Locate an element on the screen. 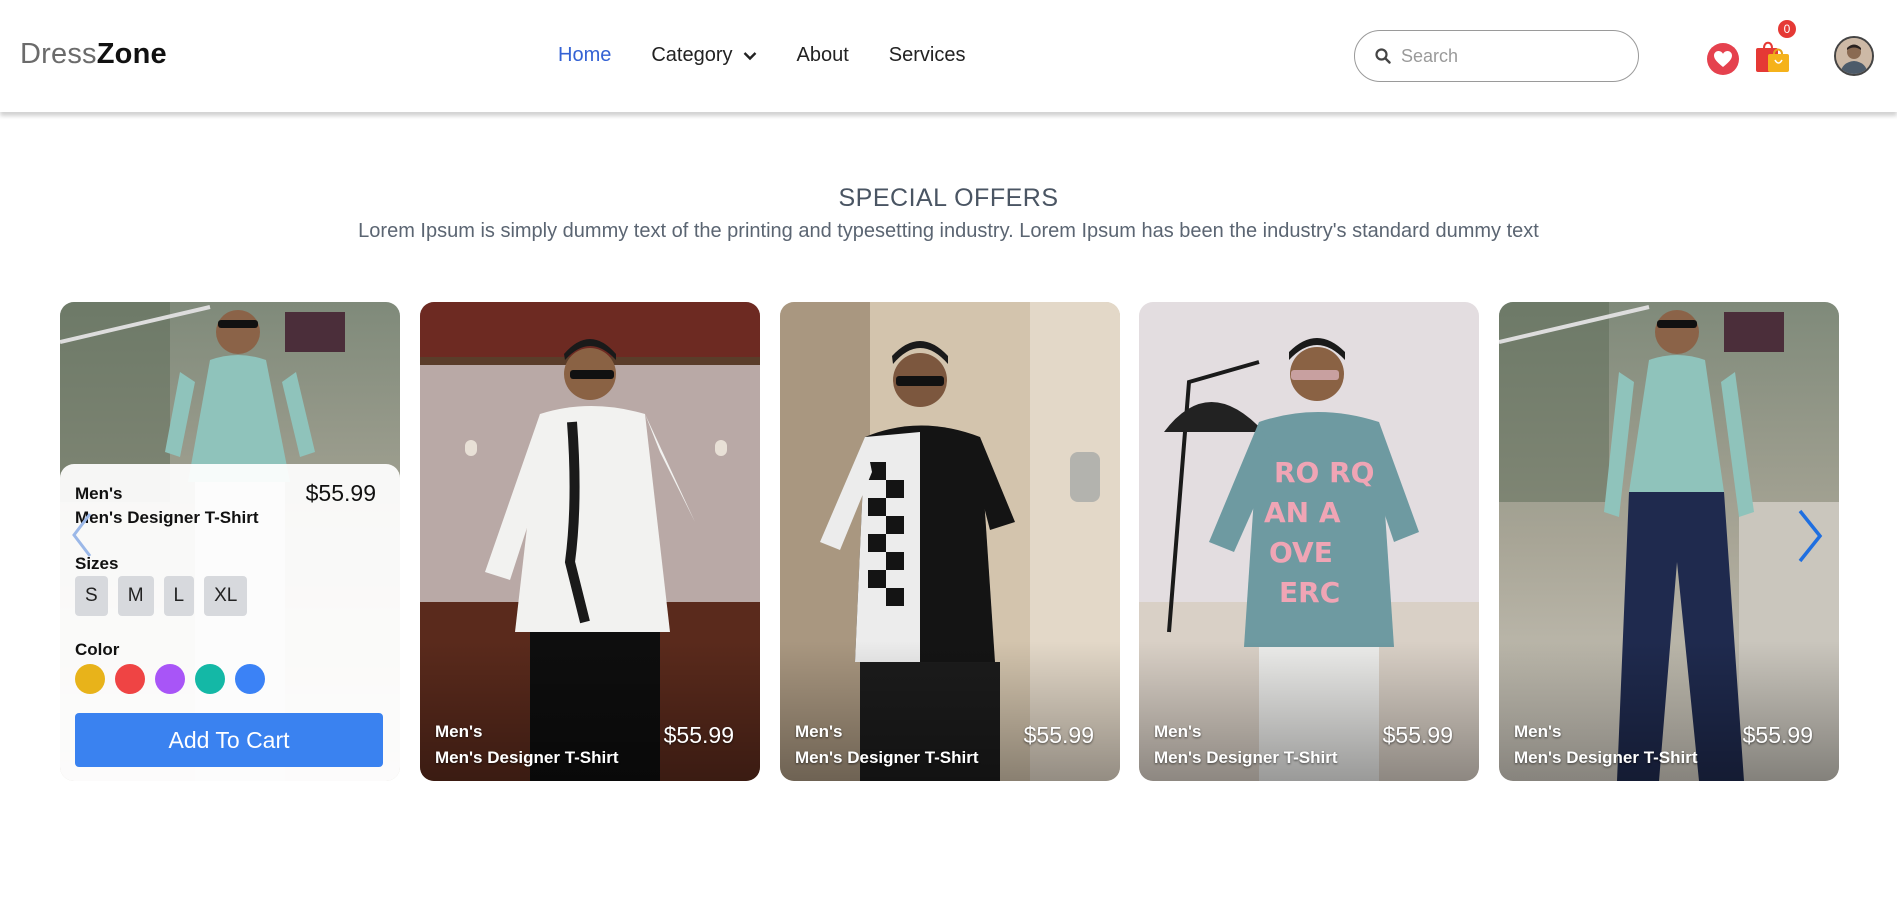 This screenshot has height=909, width=1897. size-option-l: L is located at coordinates (179, 596).